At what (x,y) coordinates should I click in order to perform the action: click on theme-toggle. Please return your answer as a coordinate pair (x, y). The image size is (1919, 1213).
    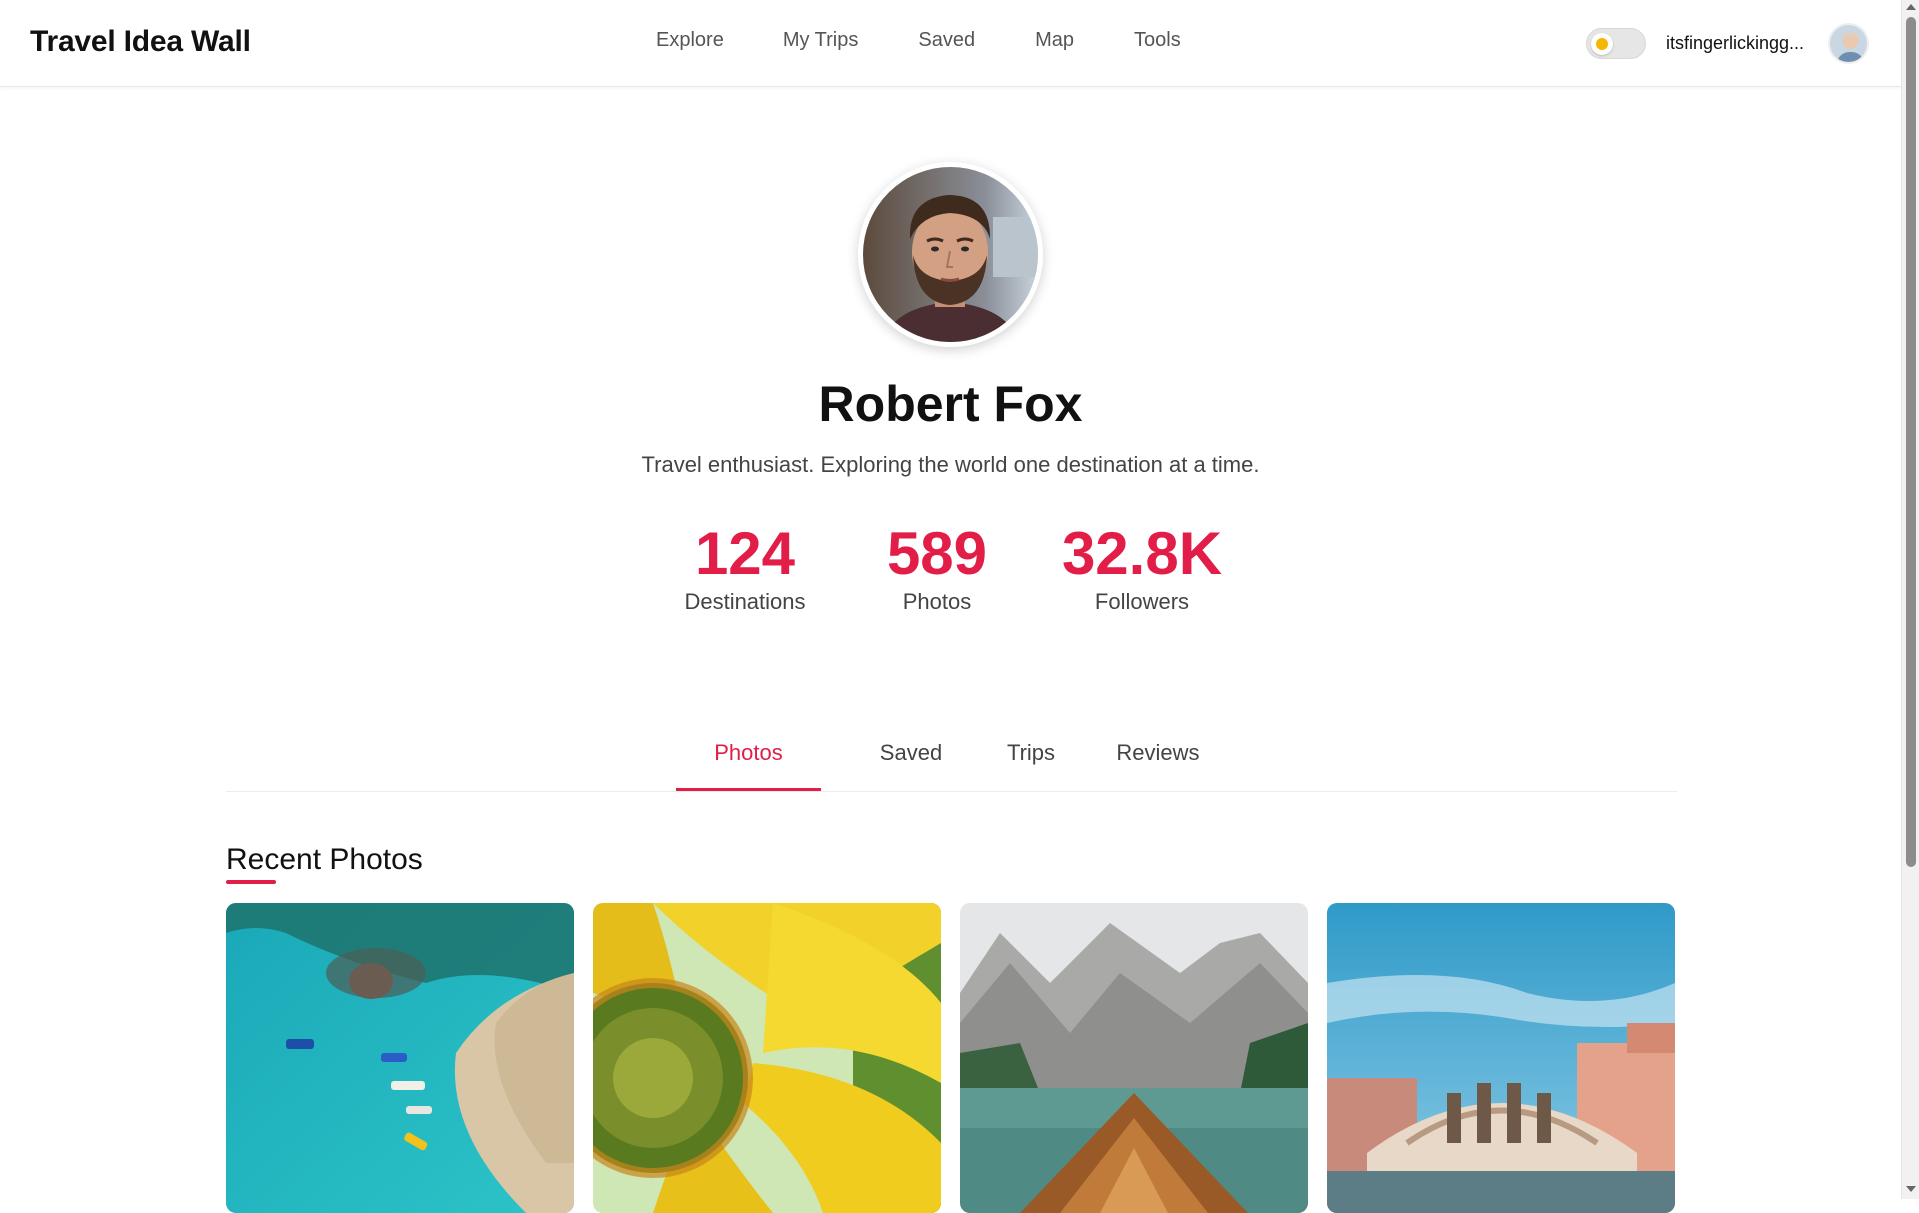
    Looking at the image, I should click on (1616, 43).